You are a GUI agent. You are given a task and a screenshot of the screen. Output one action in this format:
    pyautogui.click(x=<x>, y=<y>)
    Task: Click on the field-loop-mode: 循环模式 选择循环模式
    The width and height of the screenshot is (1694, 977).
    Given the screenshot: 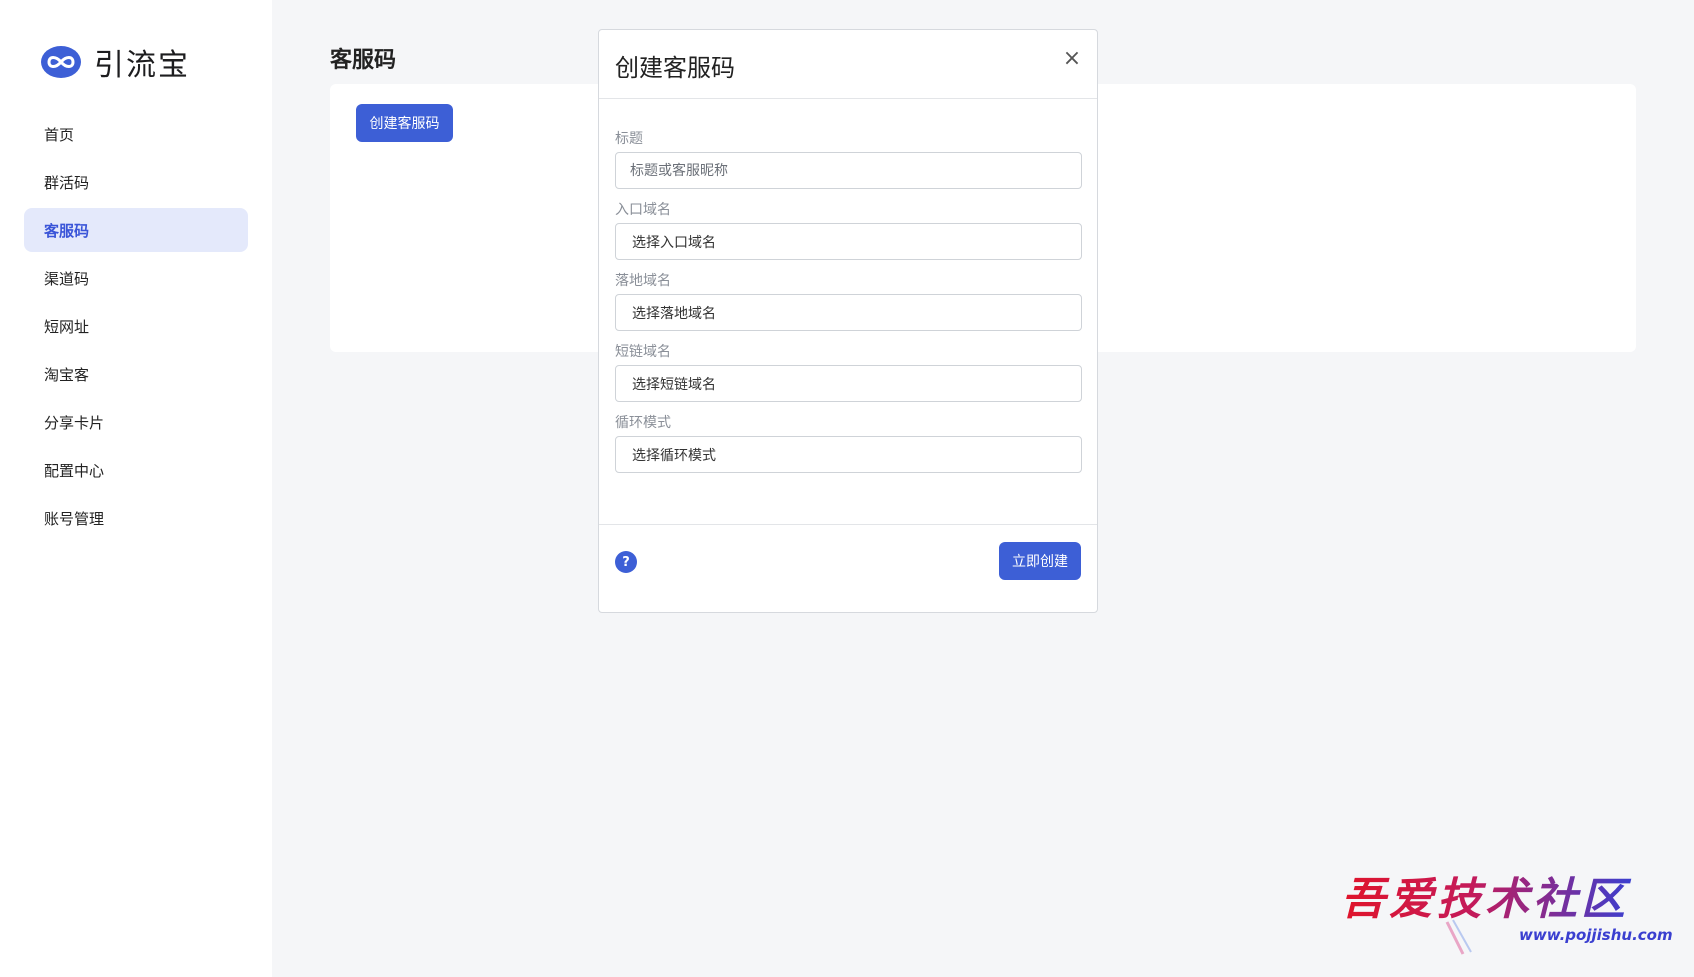 What is the action you would take?
    pyautogui.click(x=848, y=443)
    